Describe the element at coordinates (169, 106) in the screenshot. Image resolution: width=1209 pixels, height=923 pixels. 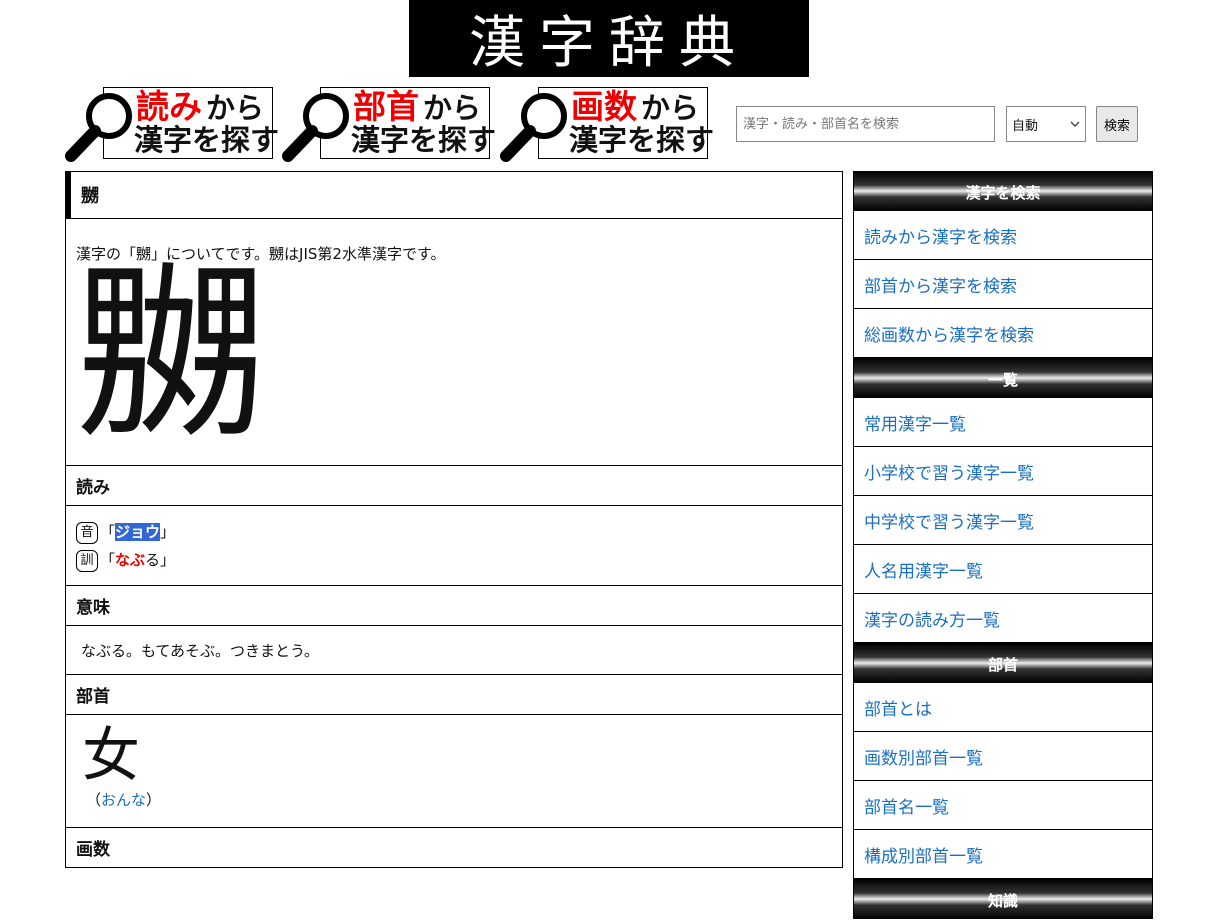
I see `search-by-reading-highlight: 読み` at that location.